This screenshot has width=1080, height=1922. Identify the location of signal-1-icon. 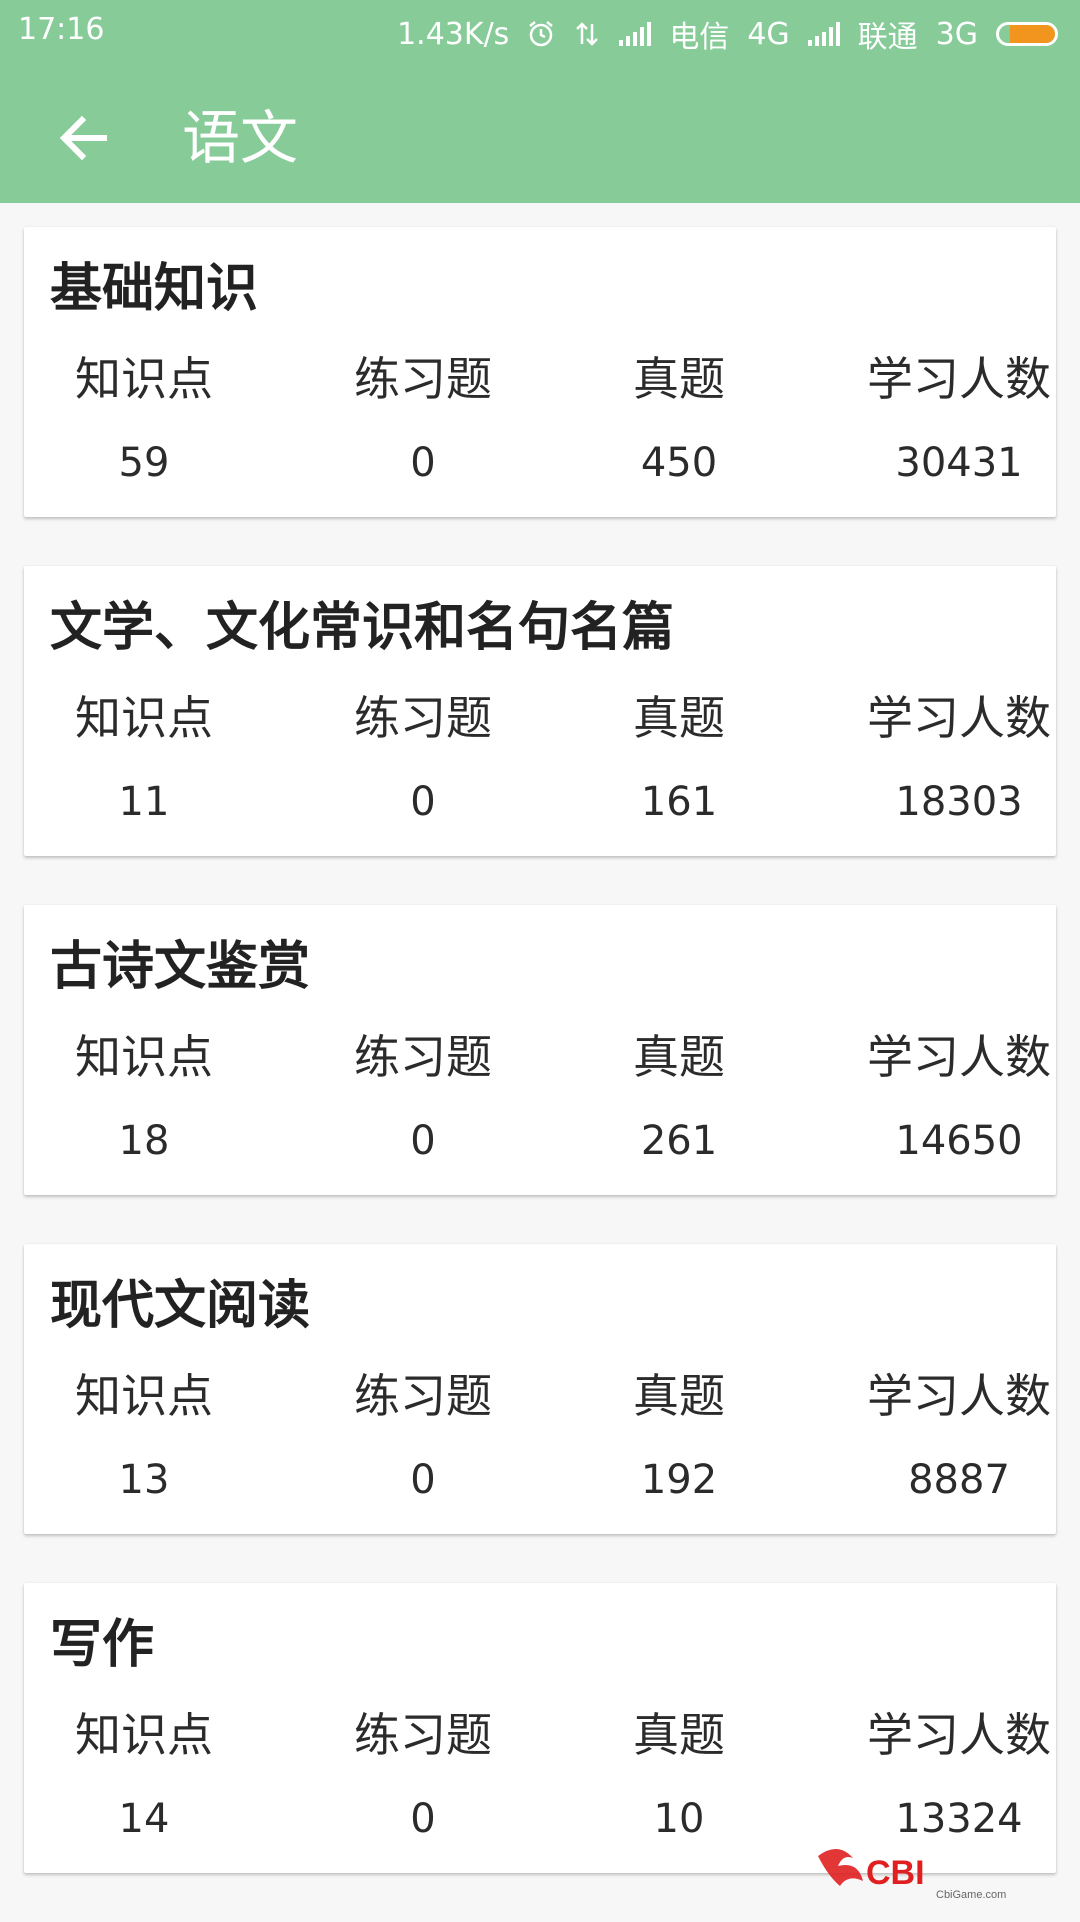
(635, 34).